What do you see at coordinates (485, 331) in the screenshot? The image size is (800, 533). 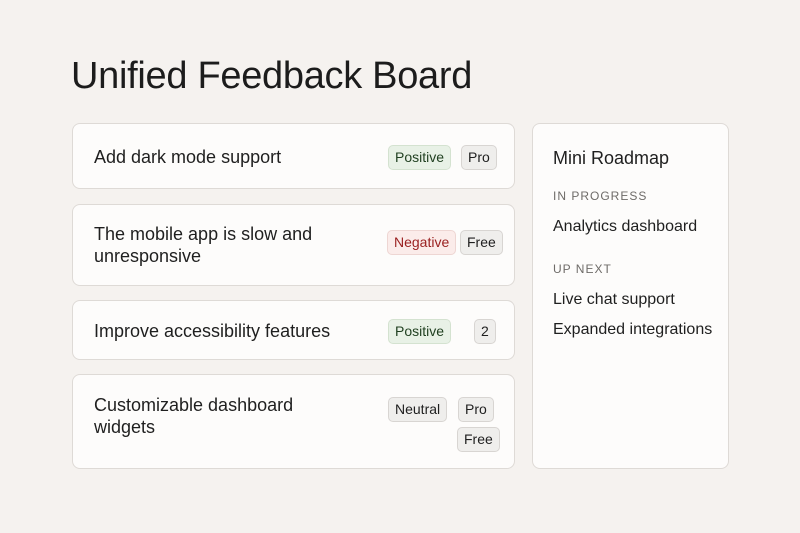 I see `count-badge: 2` at bounding box center [485, 331].